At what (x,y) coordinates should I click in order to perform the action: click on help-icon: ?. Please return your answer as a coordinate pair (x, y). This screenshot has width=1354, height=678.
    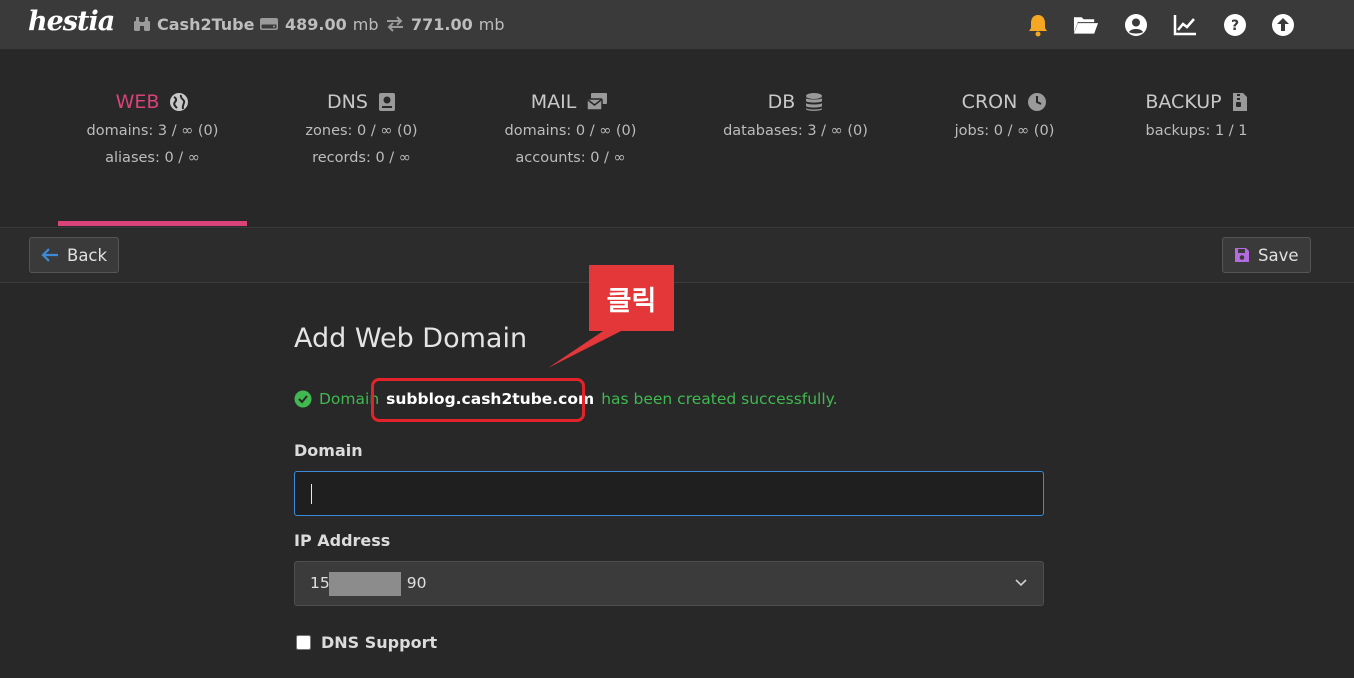
    Looking at the image, I should click on (1235, 25).